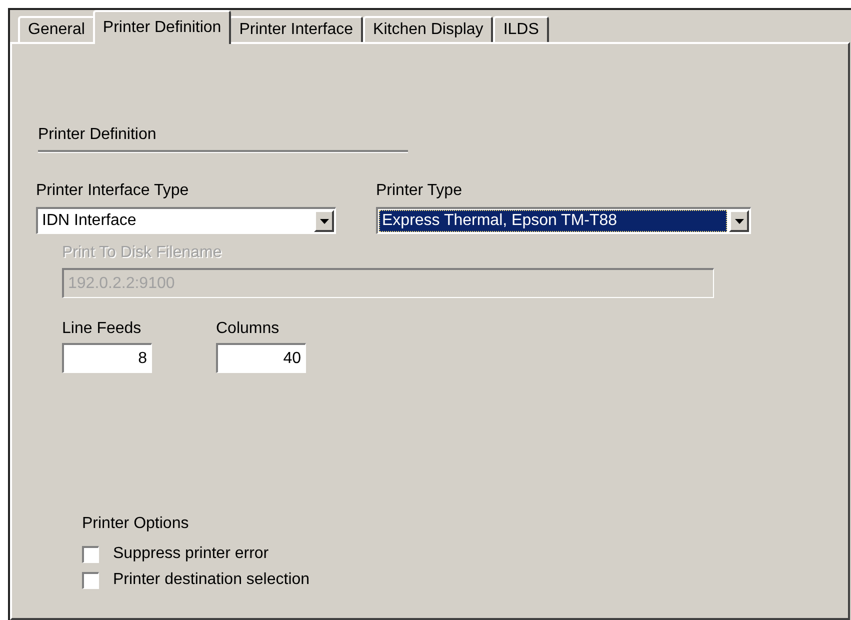  Describe the element at coordinates (211, 580) in the screenshot. I see `checkbox-label: Printer destination selection` at that location.